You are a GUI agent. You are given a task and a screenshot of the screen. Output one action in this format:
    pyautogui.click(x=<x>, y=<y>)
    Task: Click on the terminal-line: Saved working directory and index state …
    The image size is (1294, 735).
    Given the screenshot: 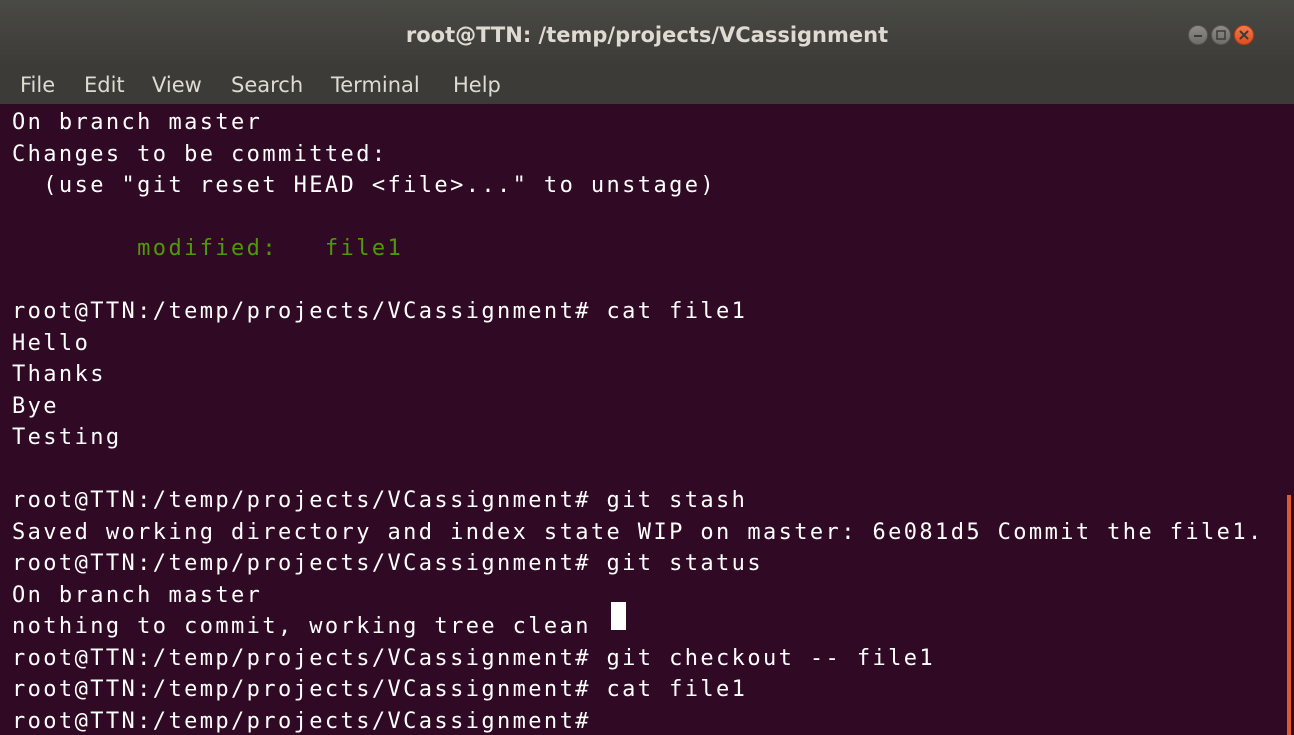 What is the action you would take?
    pyautogui.click(x=638, y=532)
    